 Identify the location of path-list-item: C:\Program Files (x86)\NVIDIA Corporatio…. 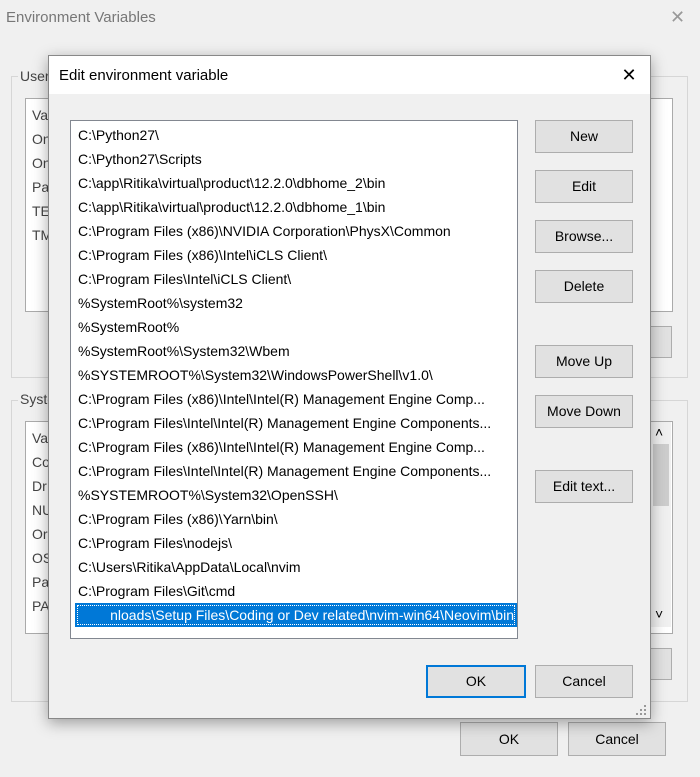
(291, 231).